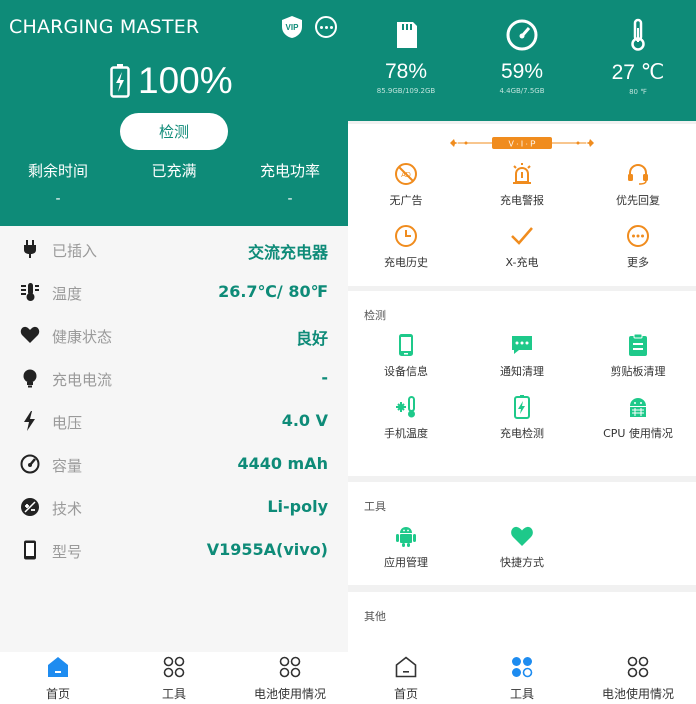 The image size is (696, 704). I want to click on nav-label: 首页, so click(405, 694).